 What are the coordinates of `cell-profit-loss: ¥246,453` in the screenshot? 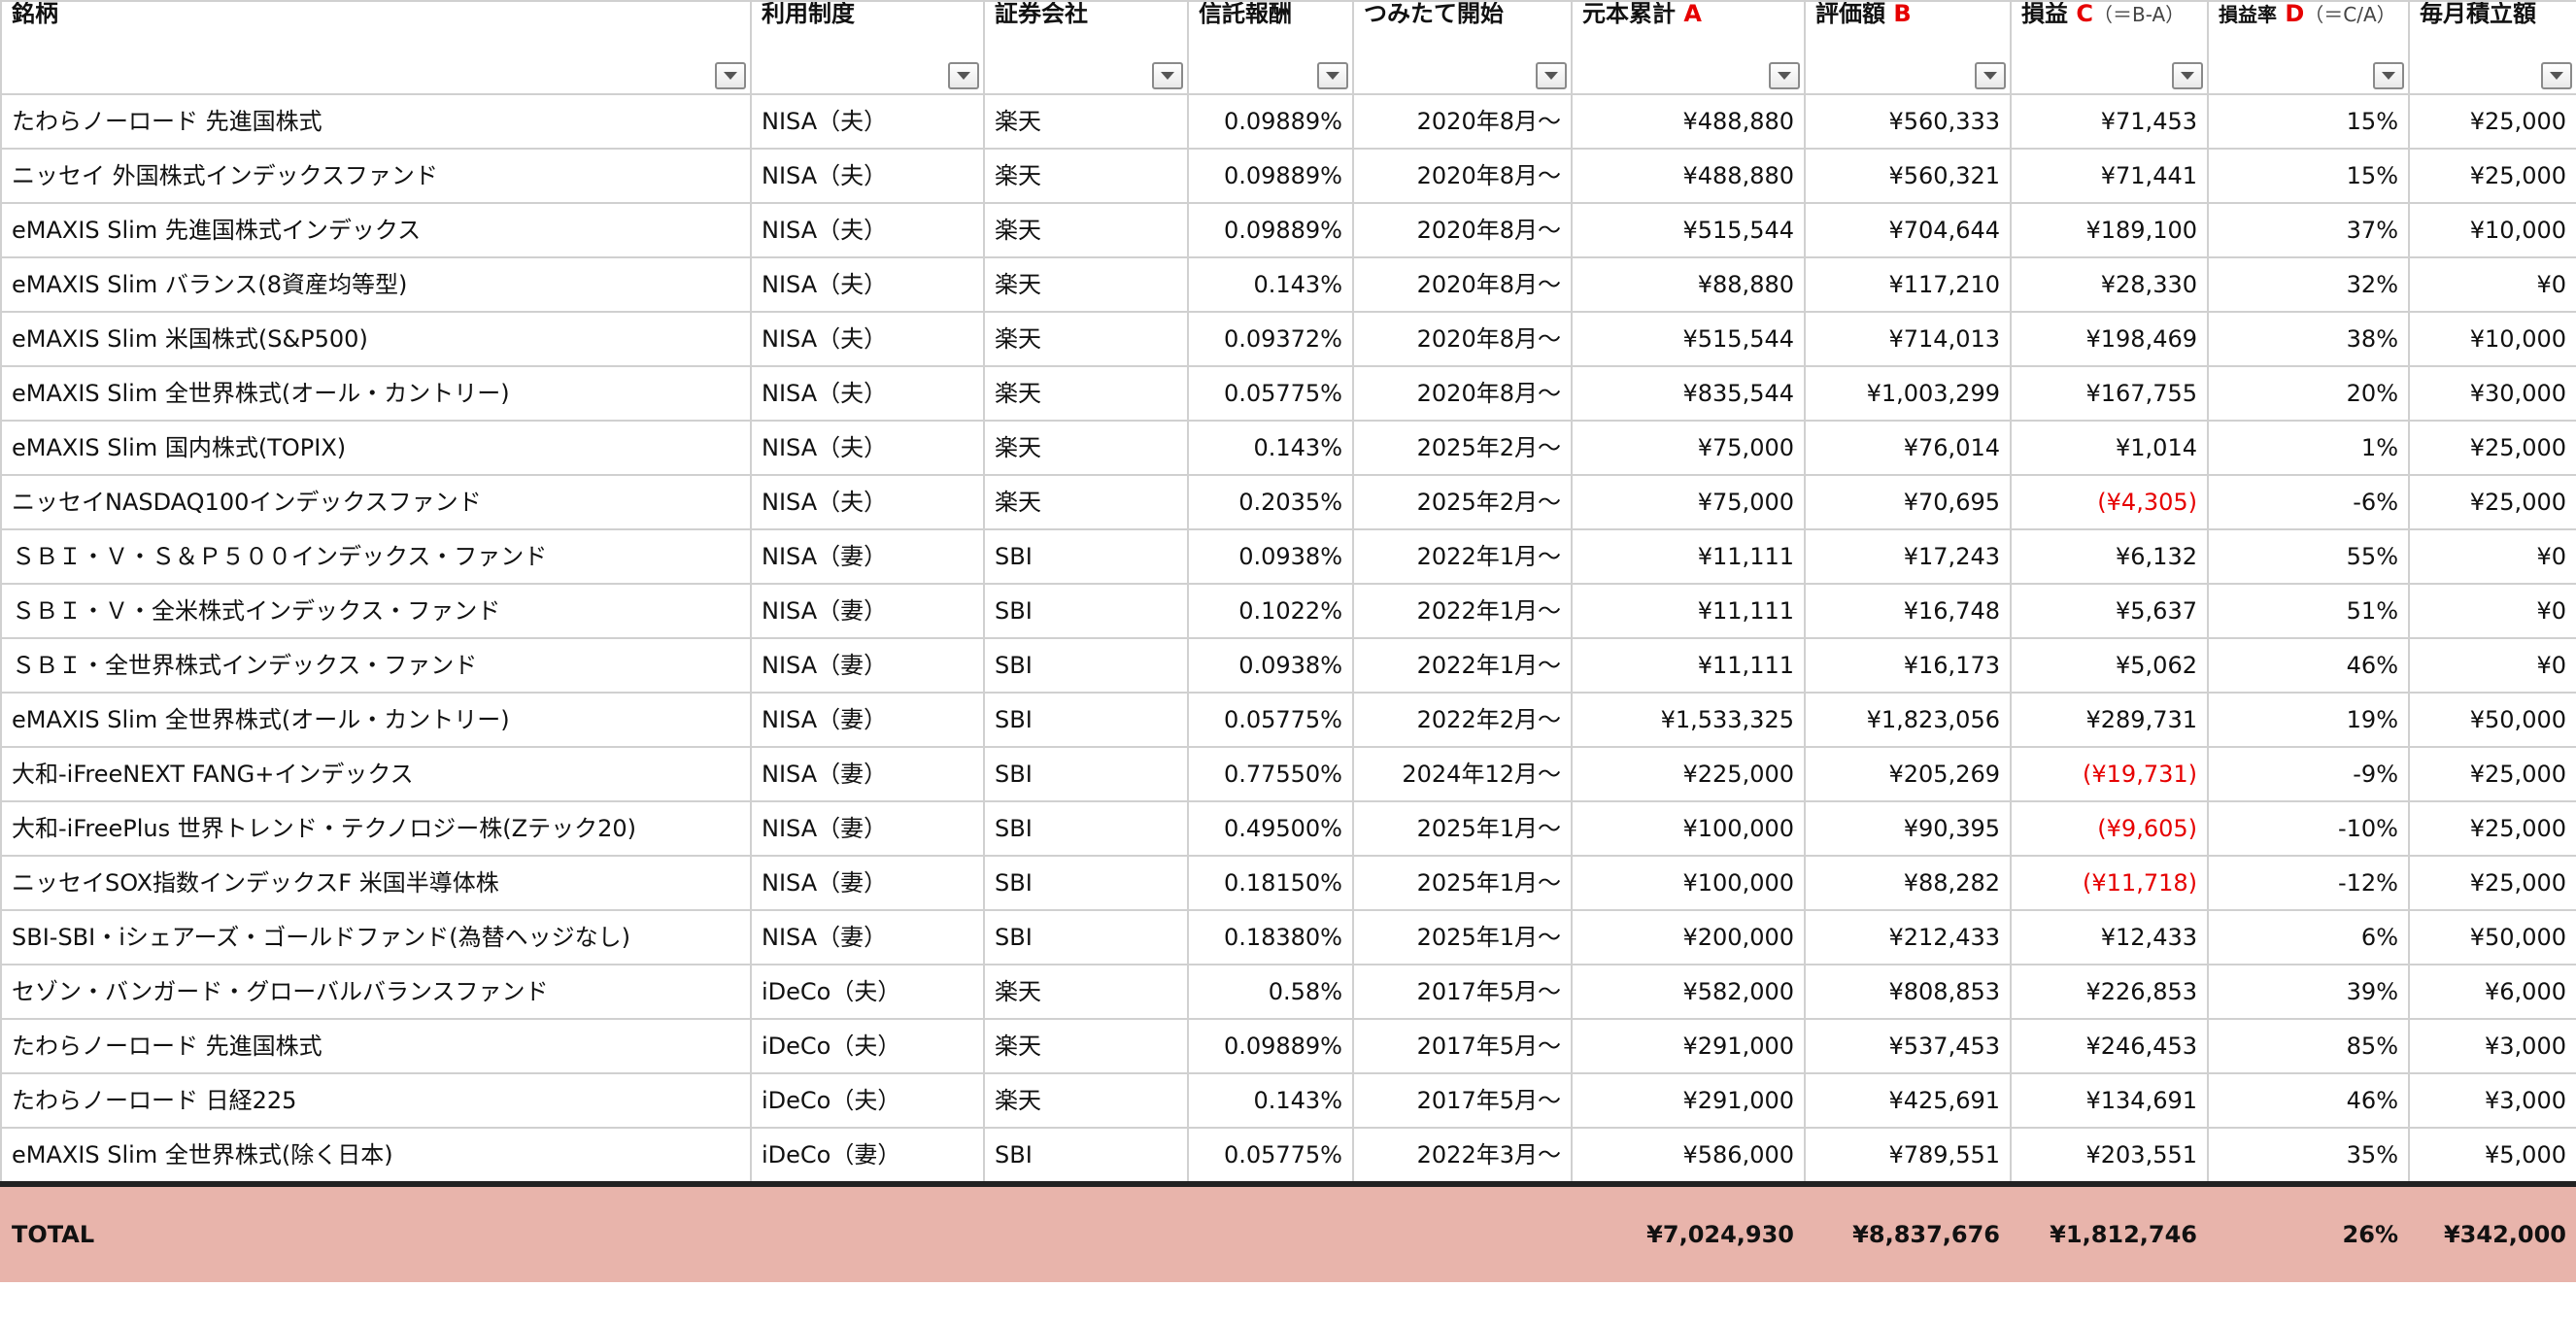 It's located at (2109, 1046).